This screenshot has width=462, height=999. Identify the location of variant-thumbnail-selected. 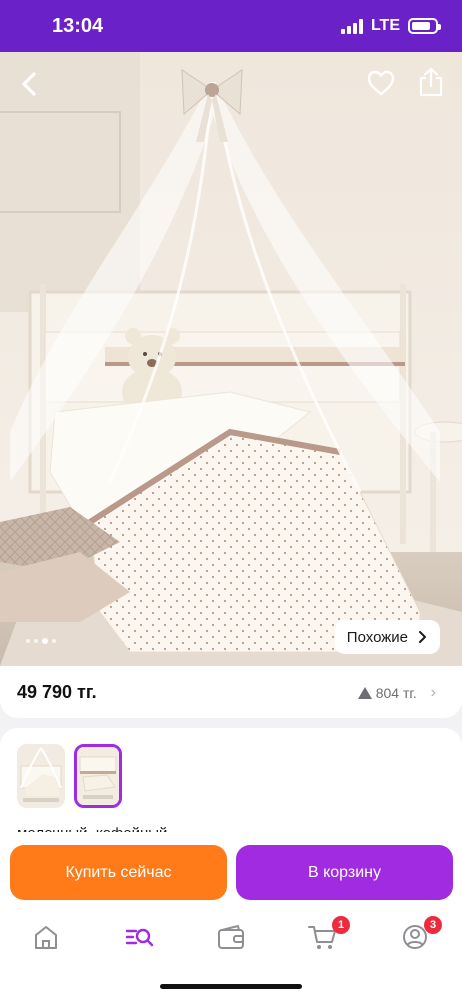
(98, 776).